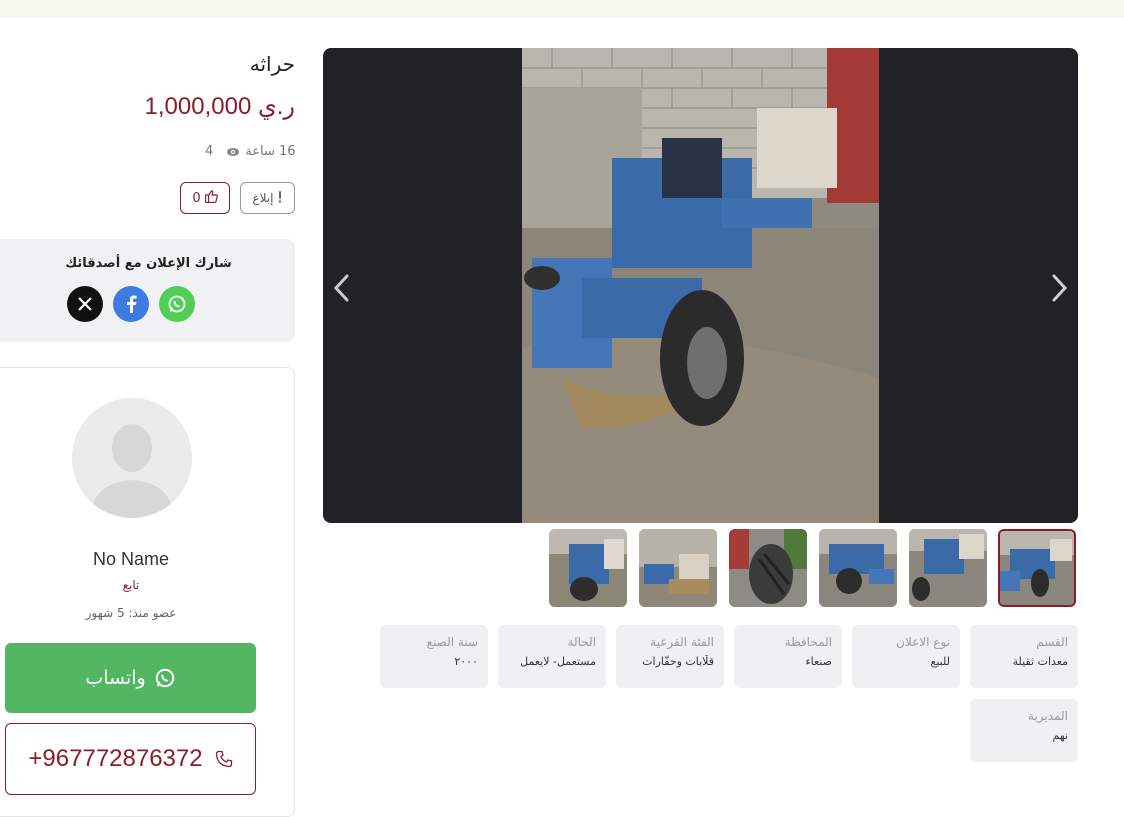  I want to click on previous-photo-button, so click(342, 288).